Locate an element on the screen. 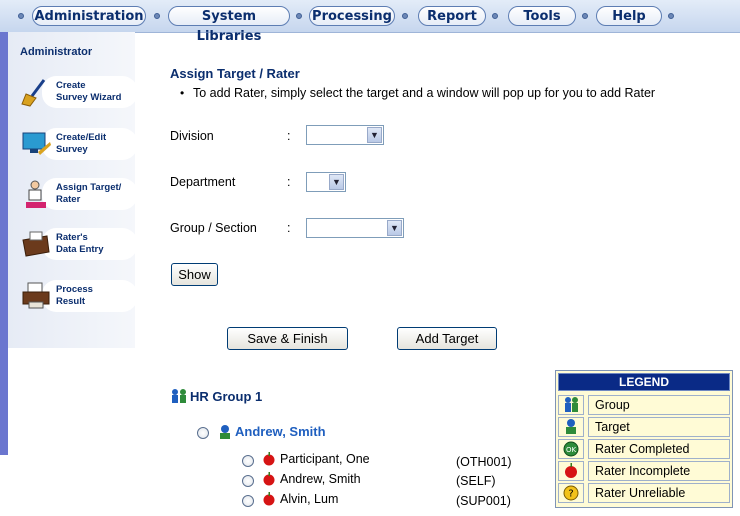 This screenshot has height=516, width=740. target-link: Andrew, Smith is located at coordinates (280, 431).